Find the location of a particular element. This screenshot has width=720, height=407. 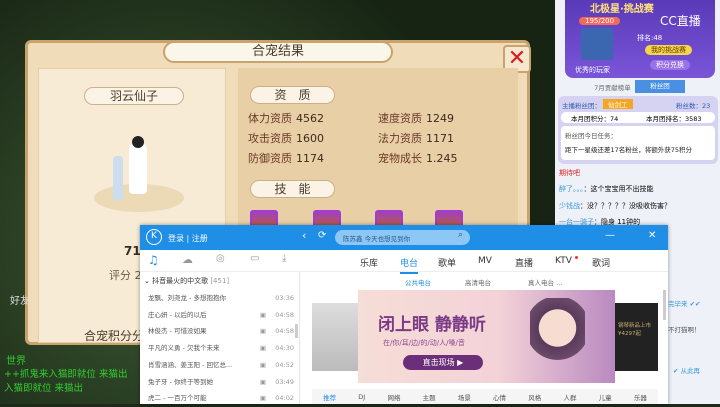

minimize-icon: — is located at coordinates (610, 235).